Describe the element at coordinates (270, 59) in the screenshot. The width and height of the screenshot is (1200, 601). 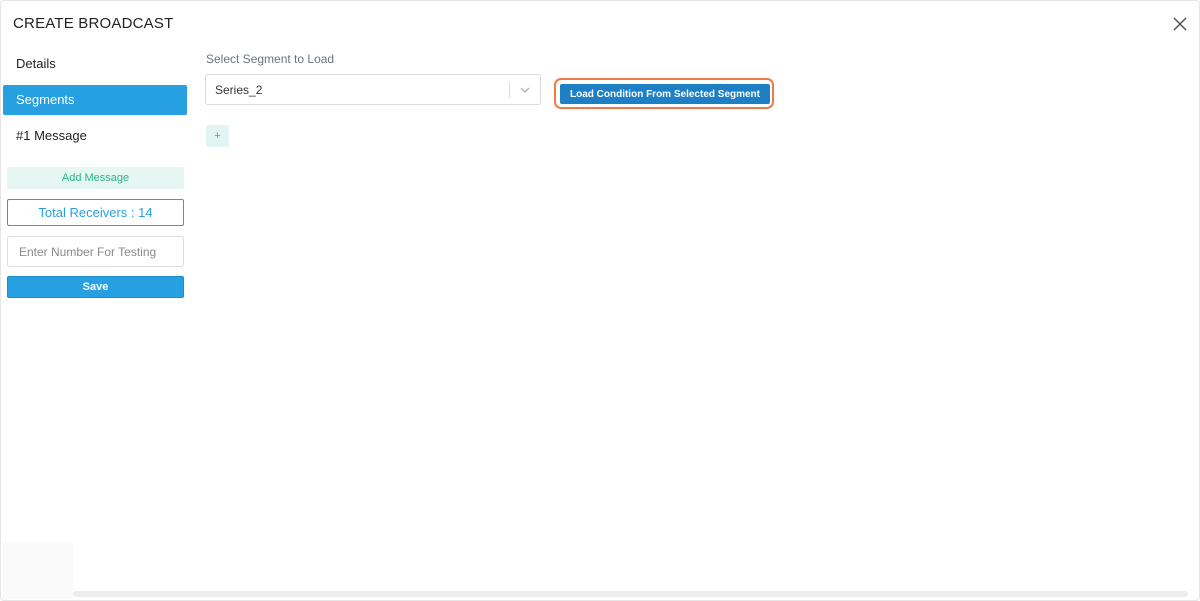
I see `segment-select-label: Select Segment to Load` at that location.